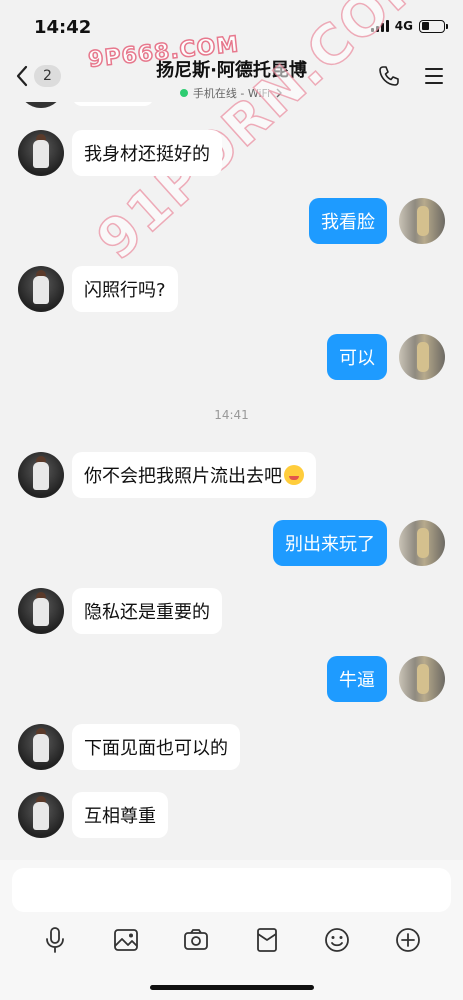 This screenshot has width=463, height=1000. What do you see at coordinates (113, 104) in the screenshot?
I see `message-bubble-partial` at bounding box center [113, 104].